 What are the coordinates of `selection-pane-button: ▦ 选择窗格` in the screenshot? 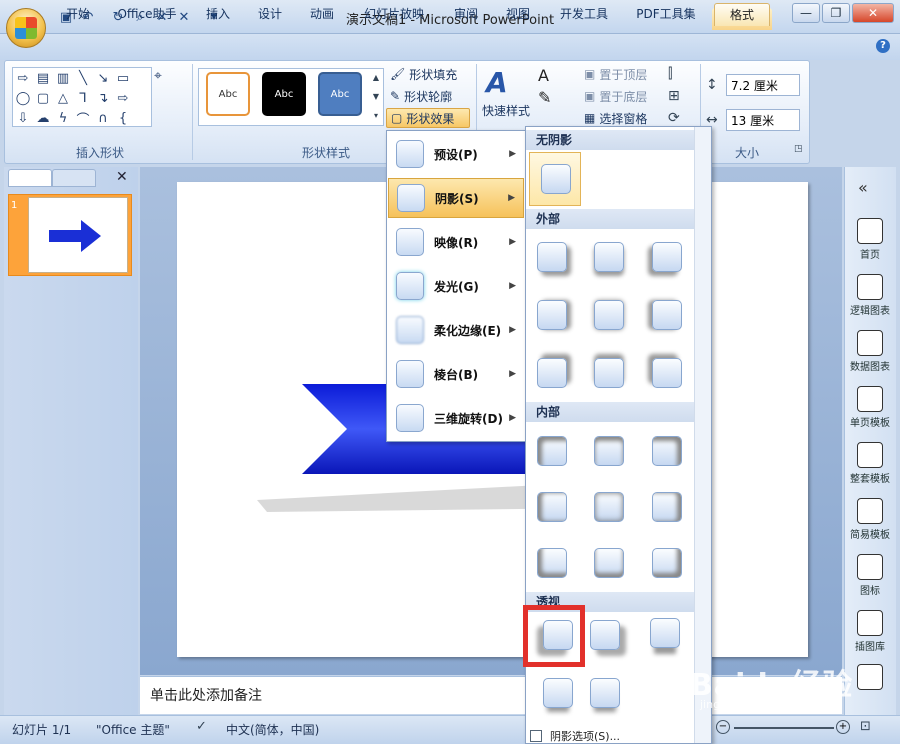 It's located at (628, 118).